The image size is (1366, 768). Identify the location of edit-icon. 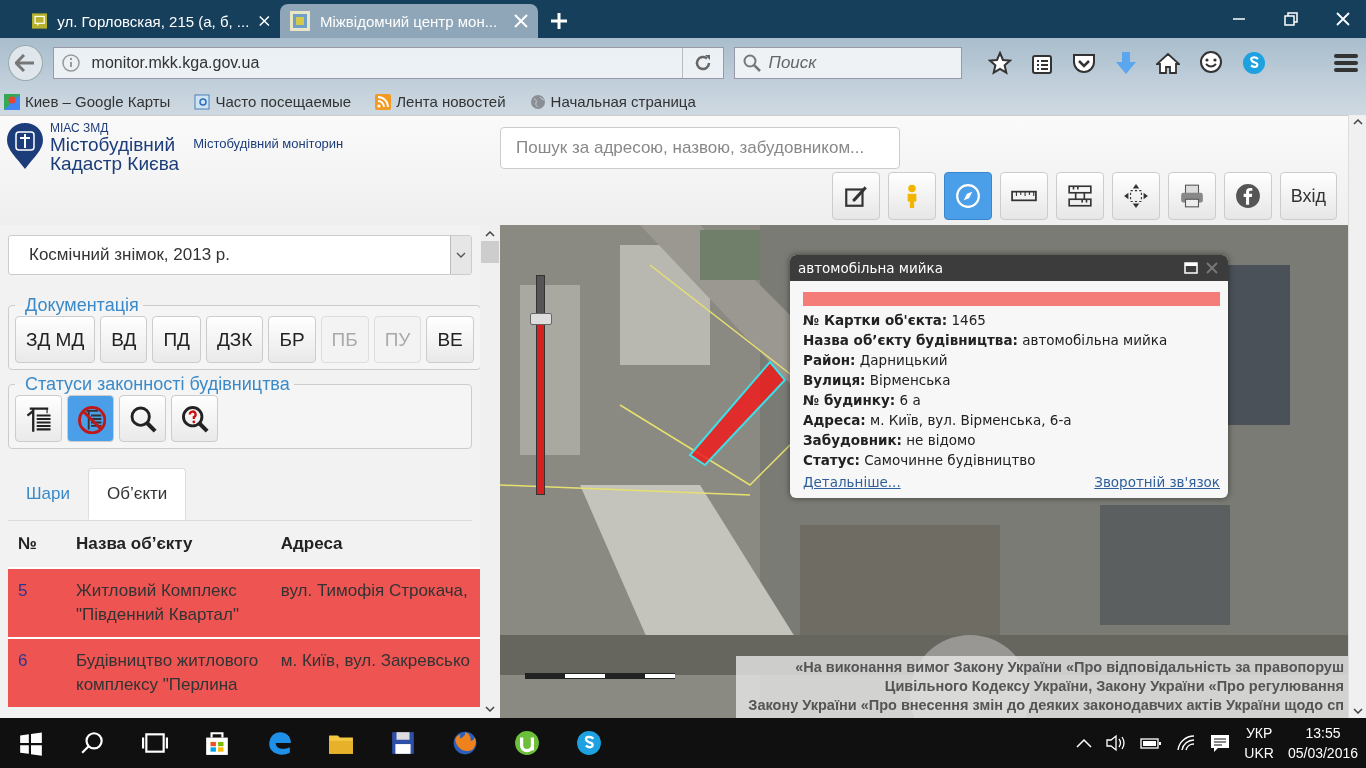
(855, 196).